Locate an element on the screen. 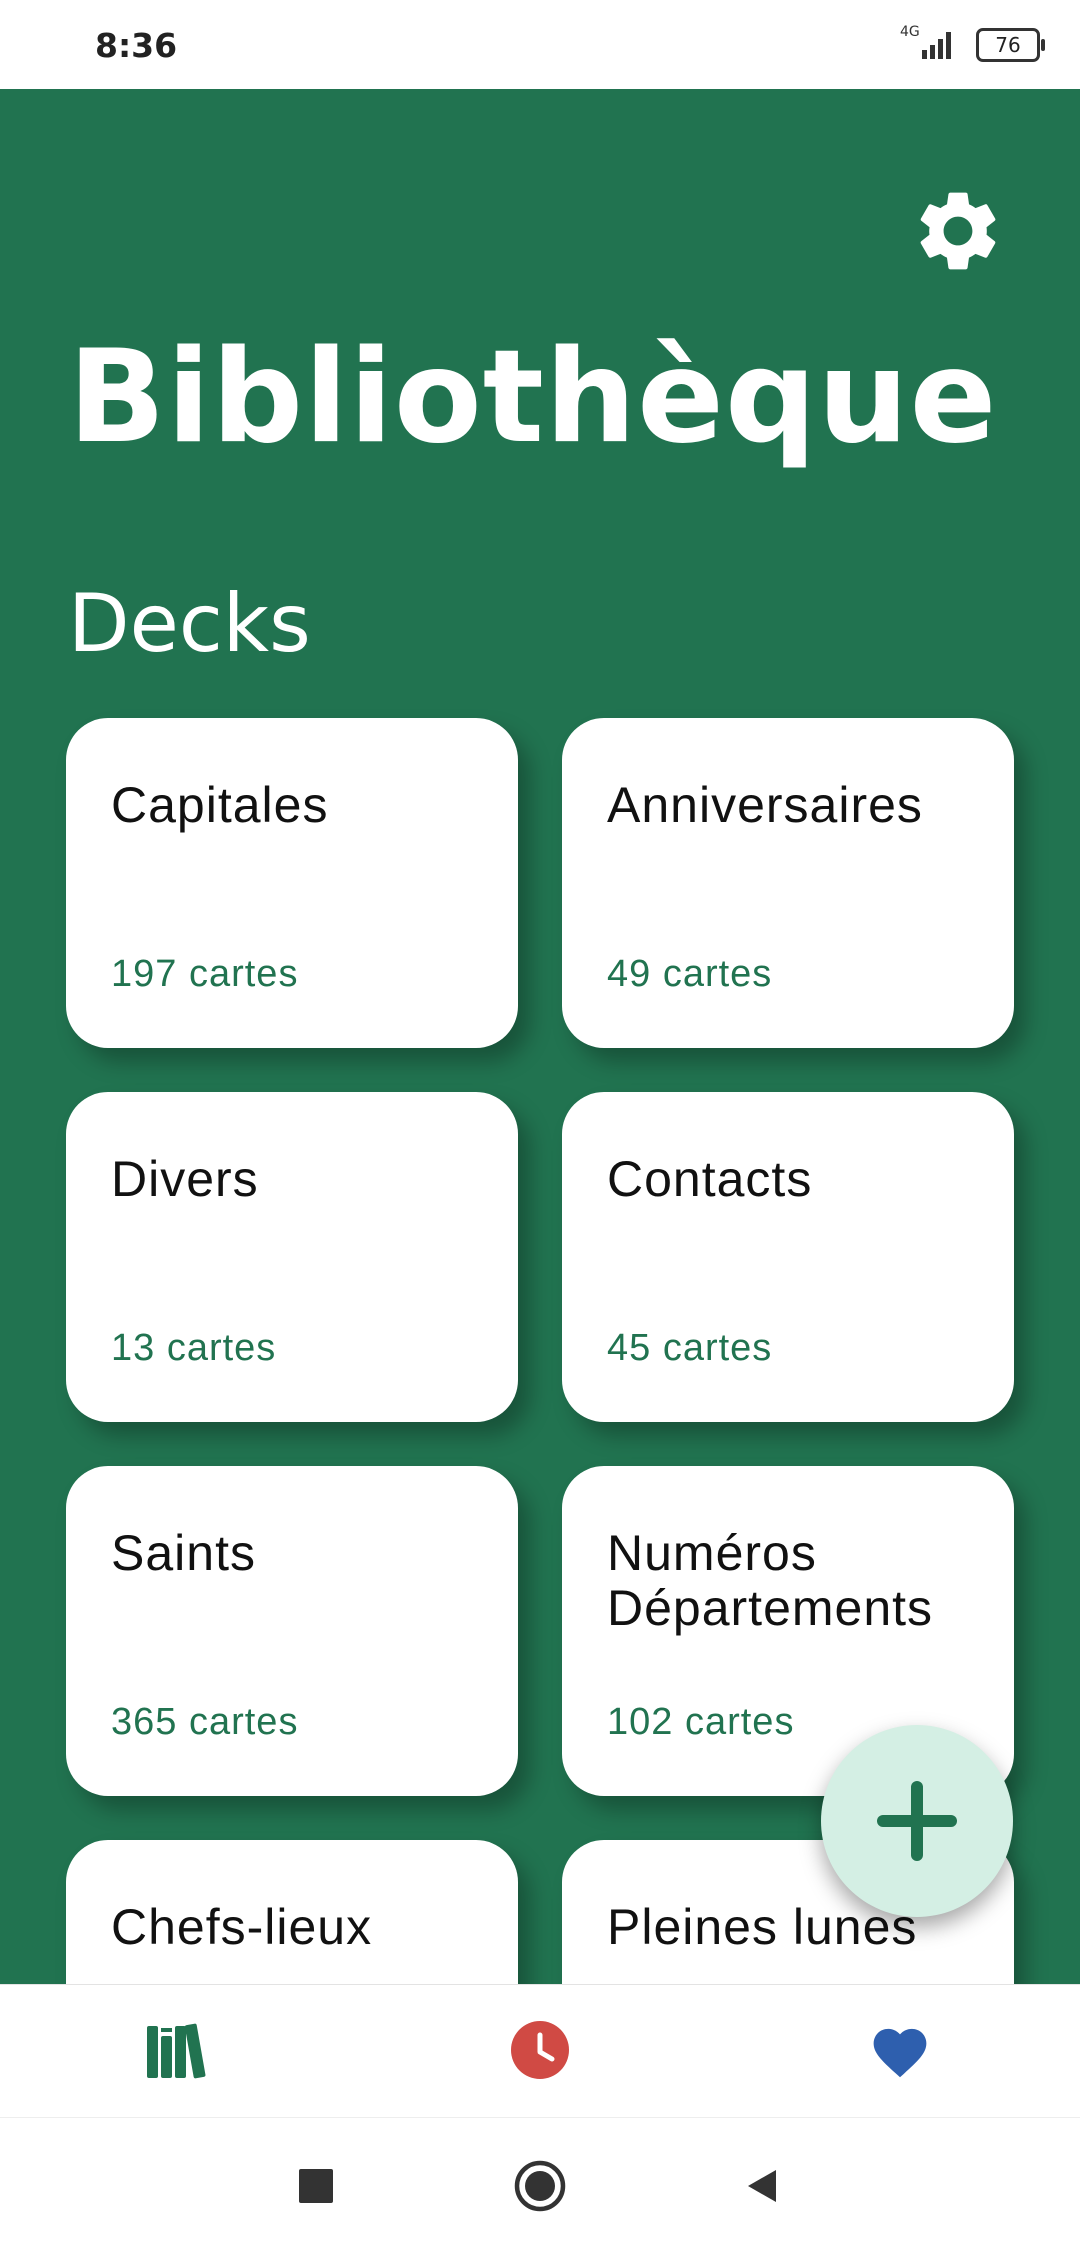 The width and height of the screenshot is (1080, 2249). section-title: Decks is located at coordinates (189, 623).